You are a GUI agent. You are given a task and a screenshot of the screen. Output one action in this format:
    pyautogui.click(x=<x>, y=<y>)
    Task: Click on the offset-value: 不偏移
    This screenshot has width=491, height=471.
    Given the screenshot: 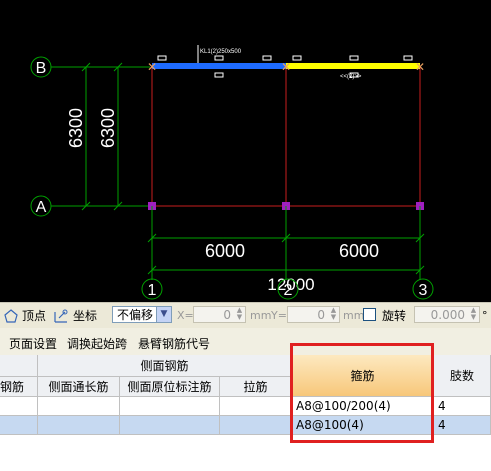 What is the action you would take?
    pyautogui.click(x=135, y=315)
    